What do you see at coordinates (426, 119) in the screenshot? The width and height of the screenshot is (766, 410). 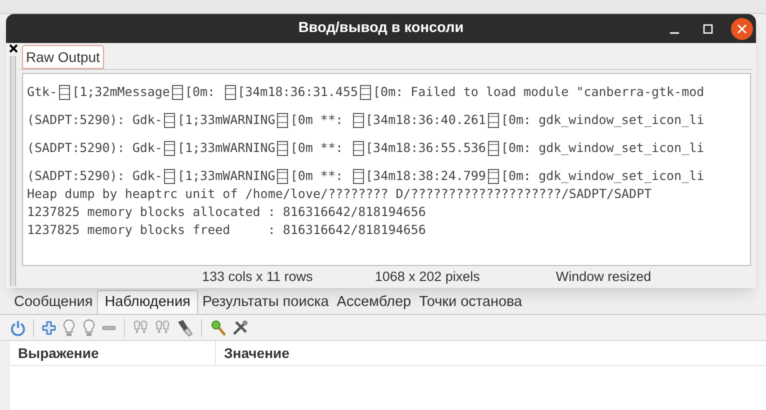 I see `console-text: [34m18:36:40.261` at bounding box center [426, 119].